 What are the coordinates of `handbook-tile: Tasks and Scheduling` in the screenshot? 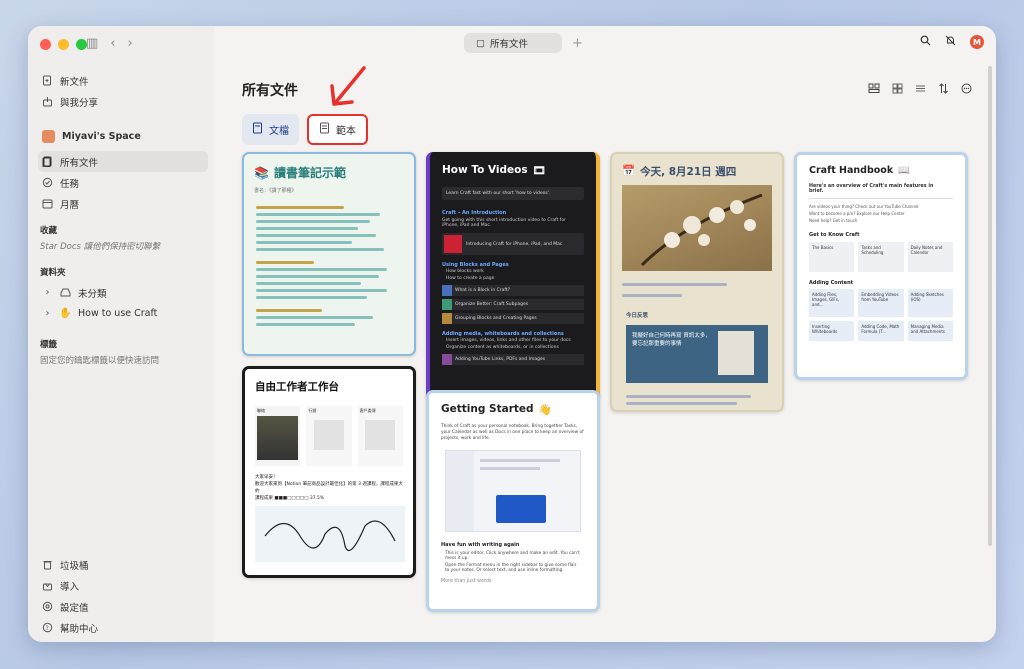 It's located at (881, 257).